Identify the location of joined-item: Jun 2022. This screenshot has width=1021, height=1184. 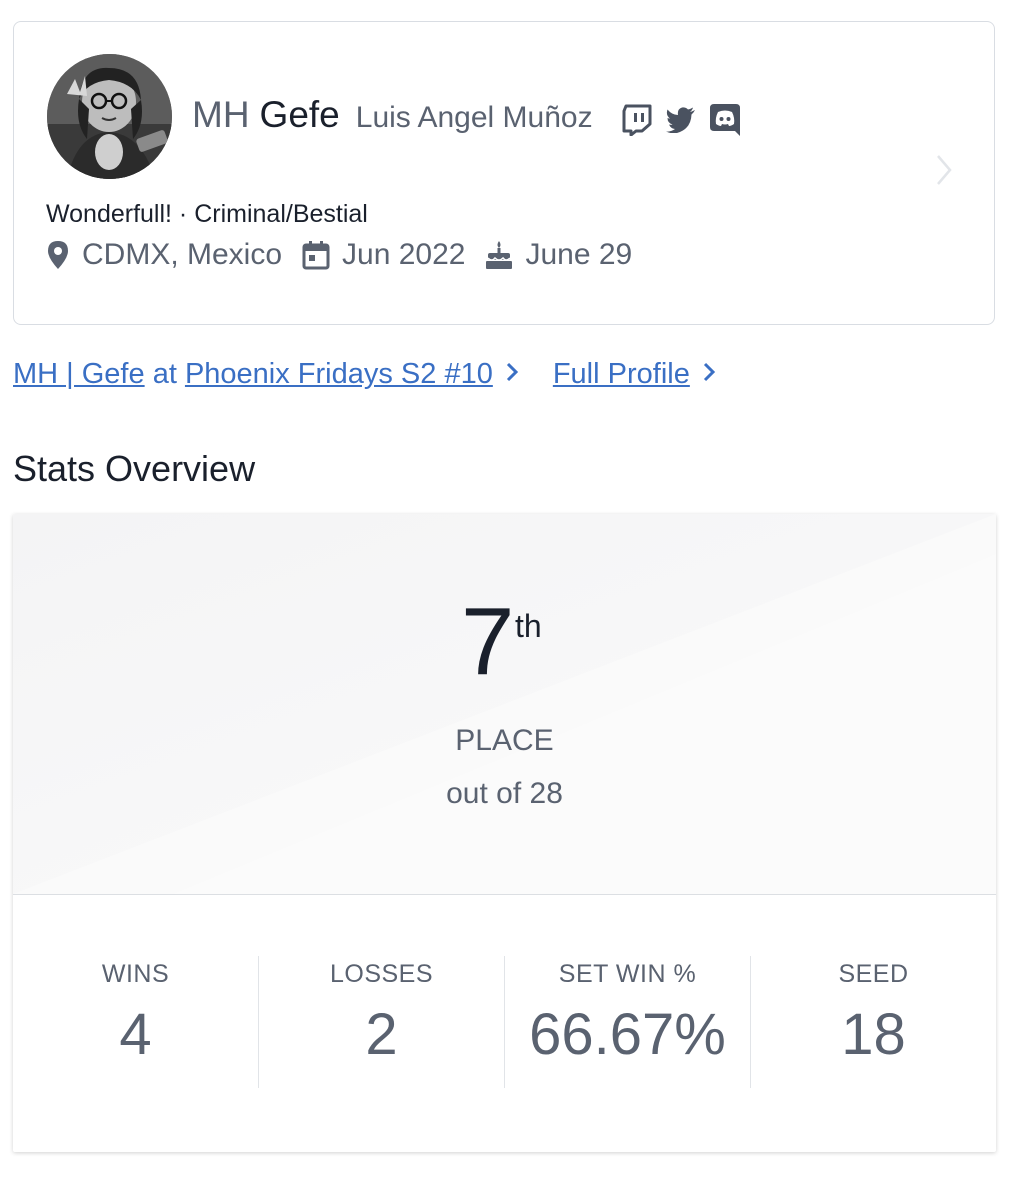
(383, 255).